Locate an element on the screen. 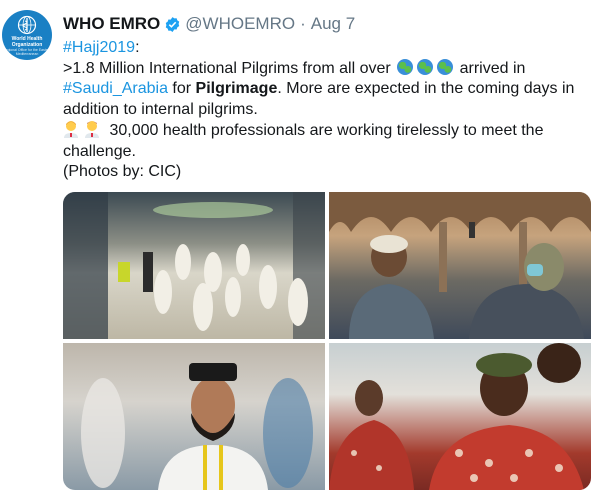 Image resolution: width=600 pixels, height=496 pixels. verified-badge-icon is located at coordinates (173, 24).